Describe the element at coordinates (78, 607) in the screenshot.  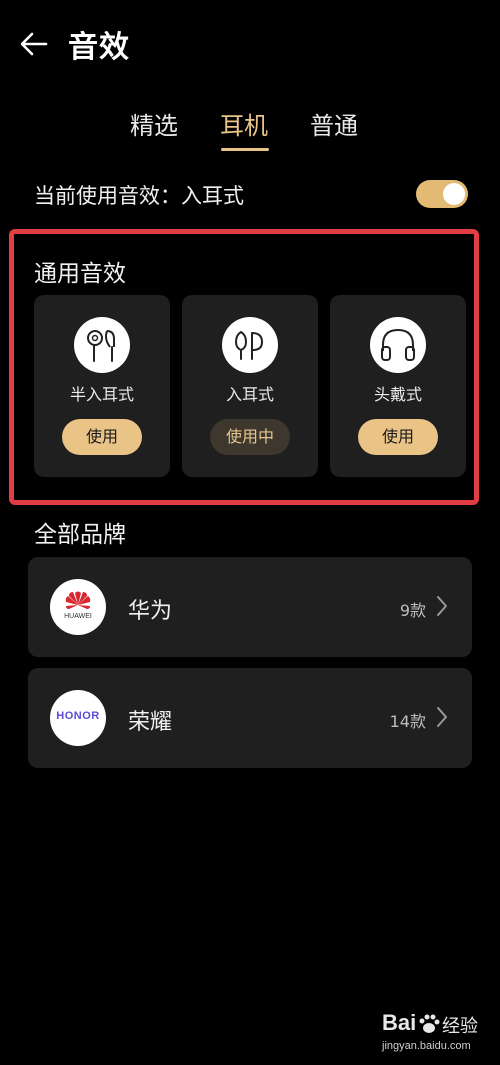
I see `huawei-logo: HUAWEI` at that location.